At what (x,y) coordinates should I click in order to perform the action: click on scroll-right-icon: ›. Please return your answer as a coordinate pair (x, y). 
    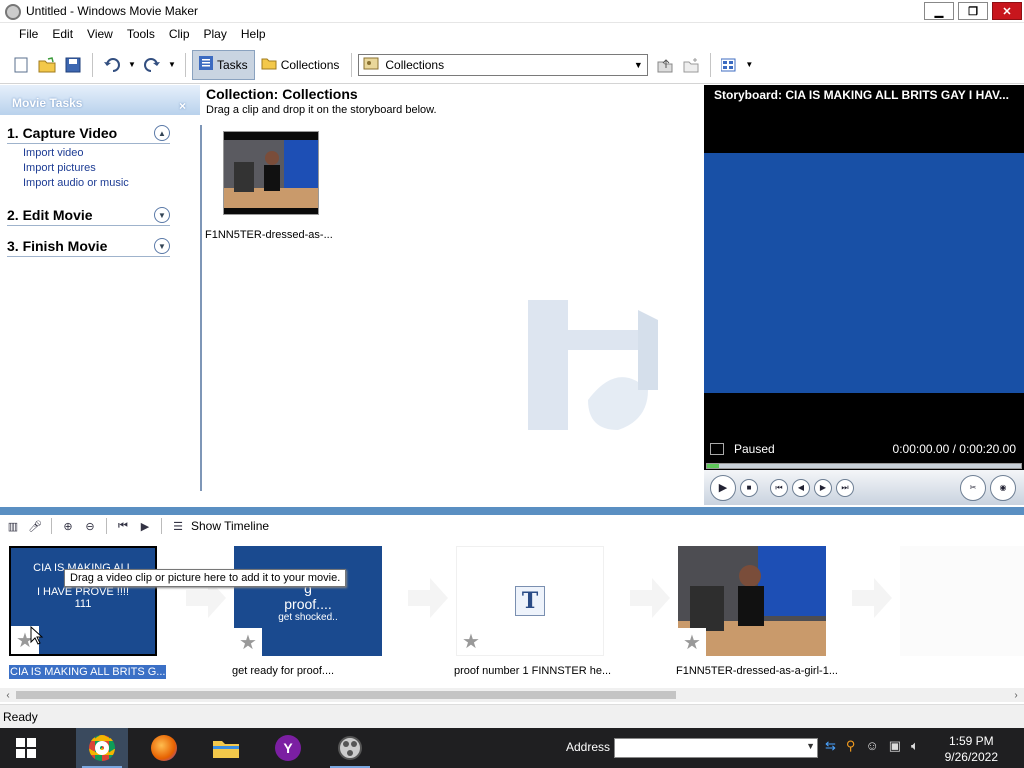
    Looking at the image, I should click on (1016, 695).